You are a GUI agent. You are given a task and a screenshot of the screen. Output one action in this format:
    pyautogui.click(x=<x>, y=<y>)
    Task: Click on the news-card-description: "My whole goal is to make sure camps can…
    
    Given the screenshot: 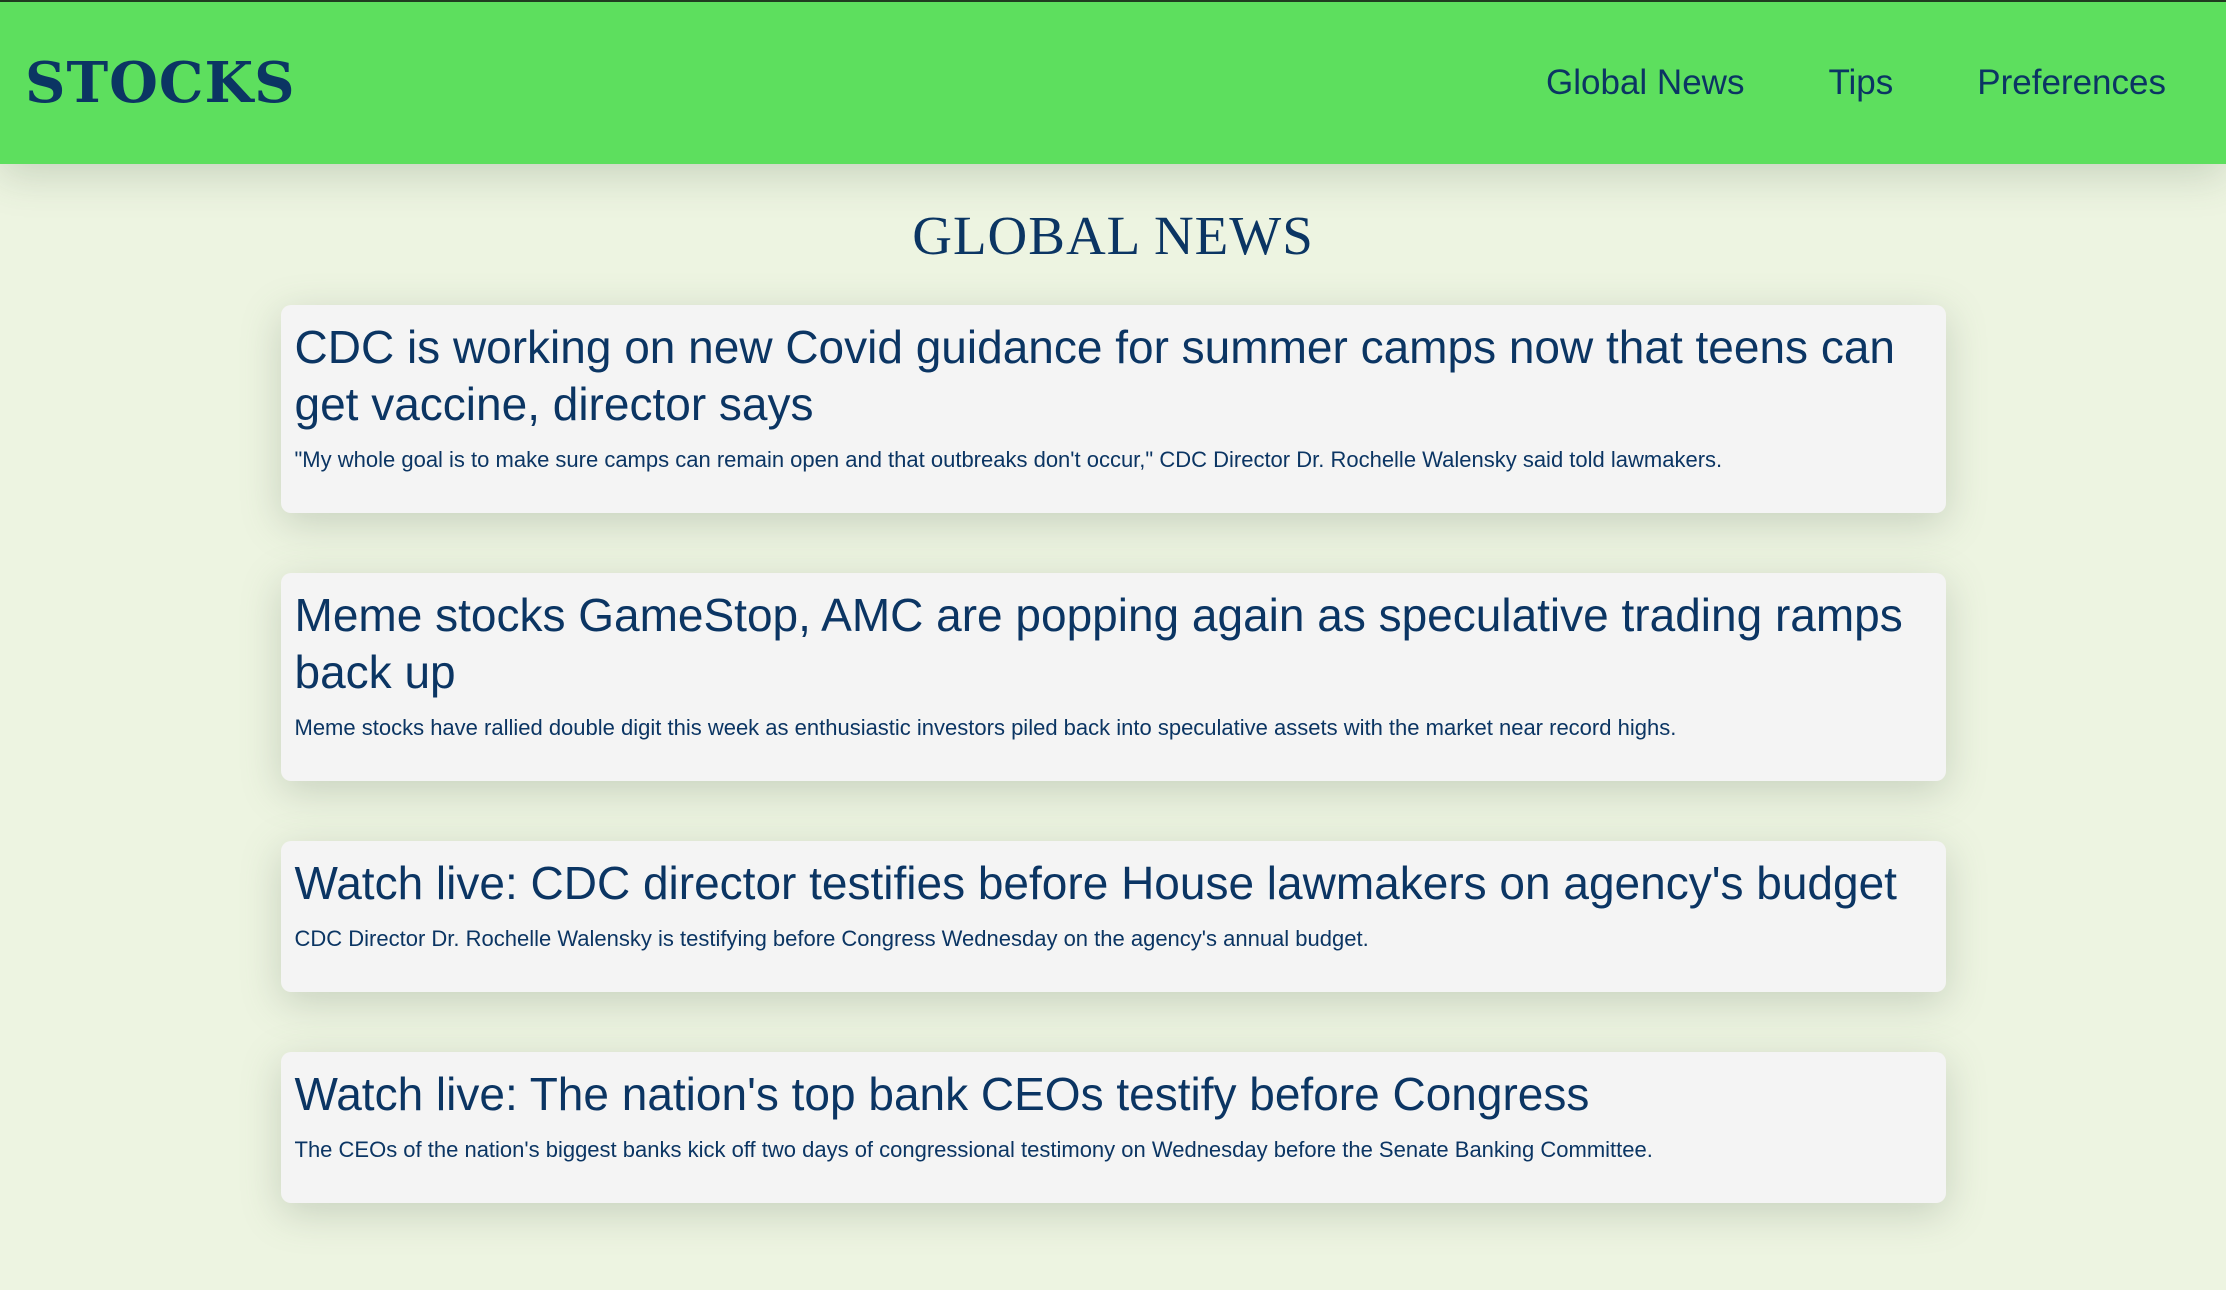 What is the action you would take?
    pyautogui.click(x=1008, y=459)
    